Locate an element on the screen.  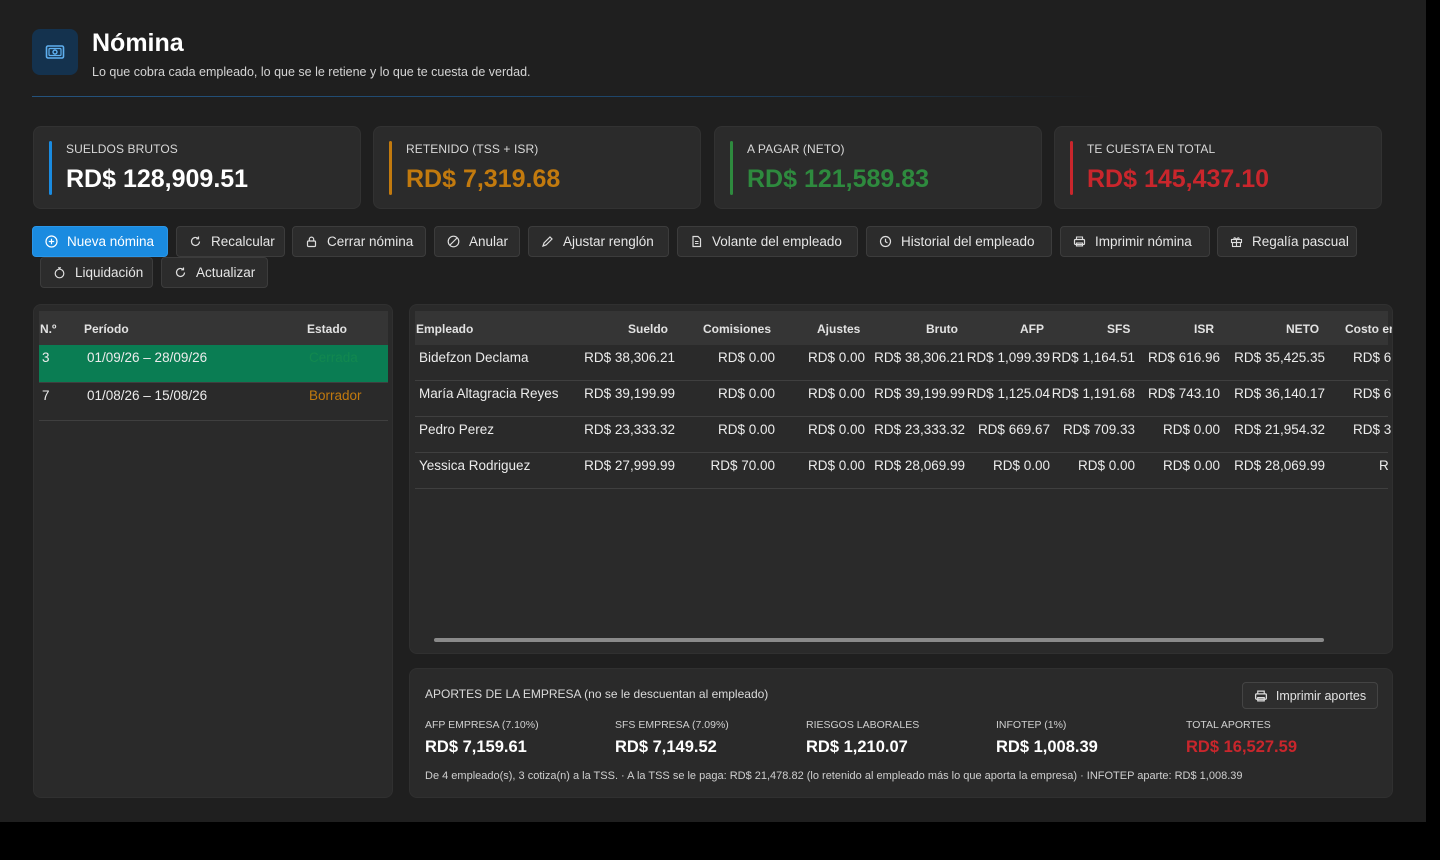
employee-afp: RD$ 1,125.04 is located at coordinates (1008, 393).